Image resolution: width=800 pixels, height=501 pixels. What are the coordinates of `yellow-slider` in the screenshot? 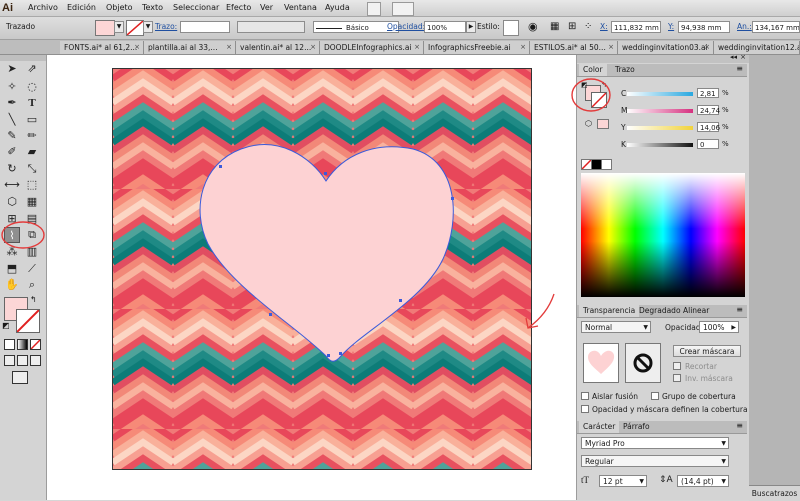 It's located at (660, 128).